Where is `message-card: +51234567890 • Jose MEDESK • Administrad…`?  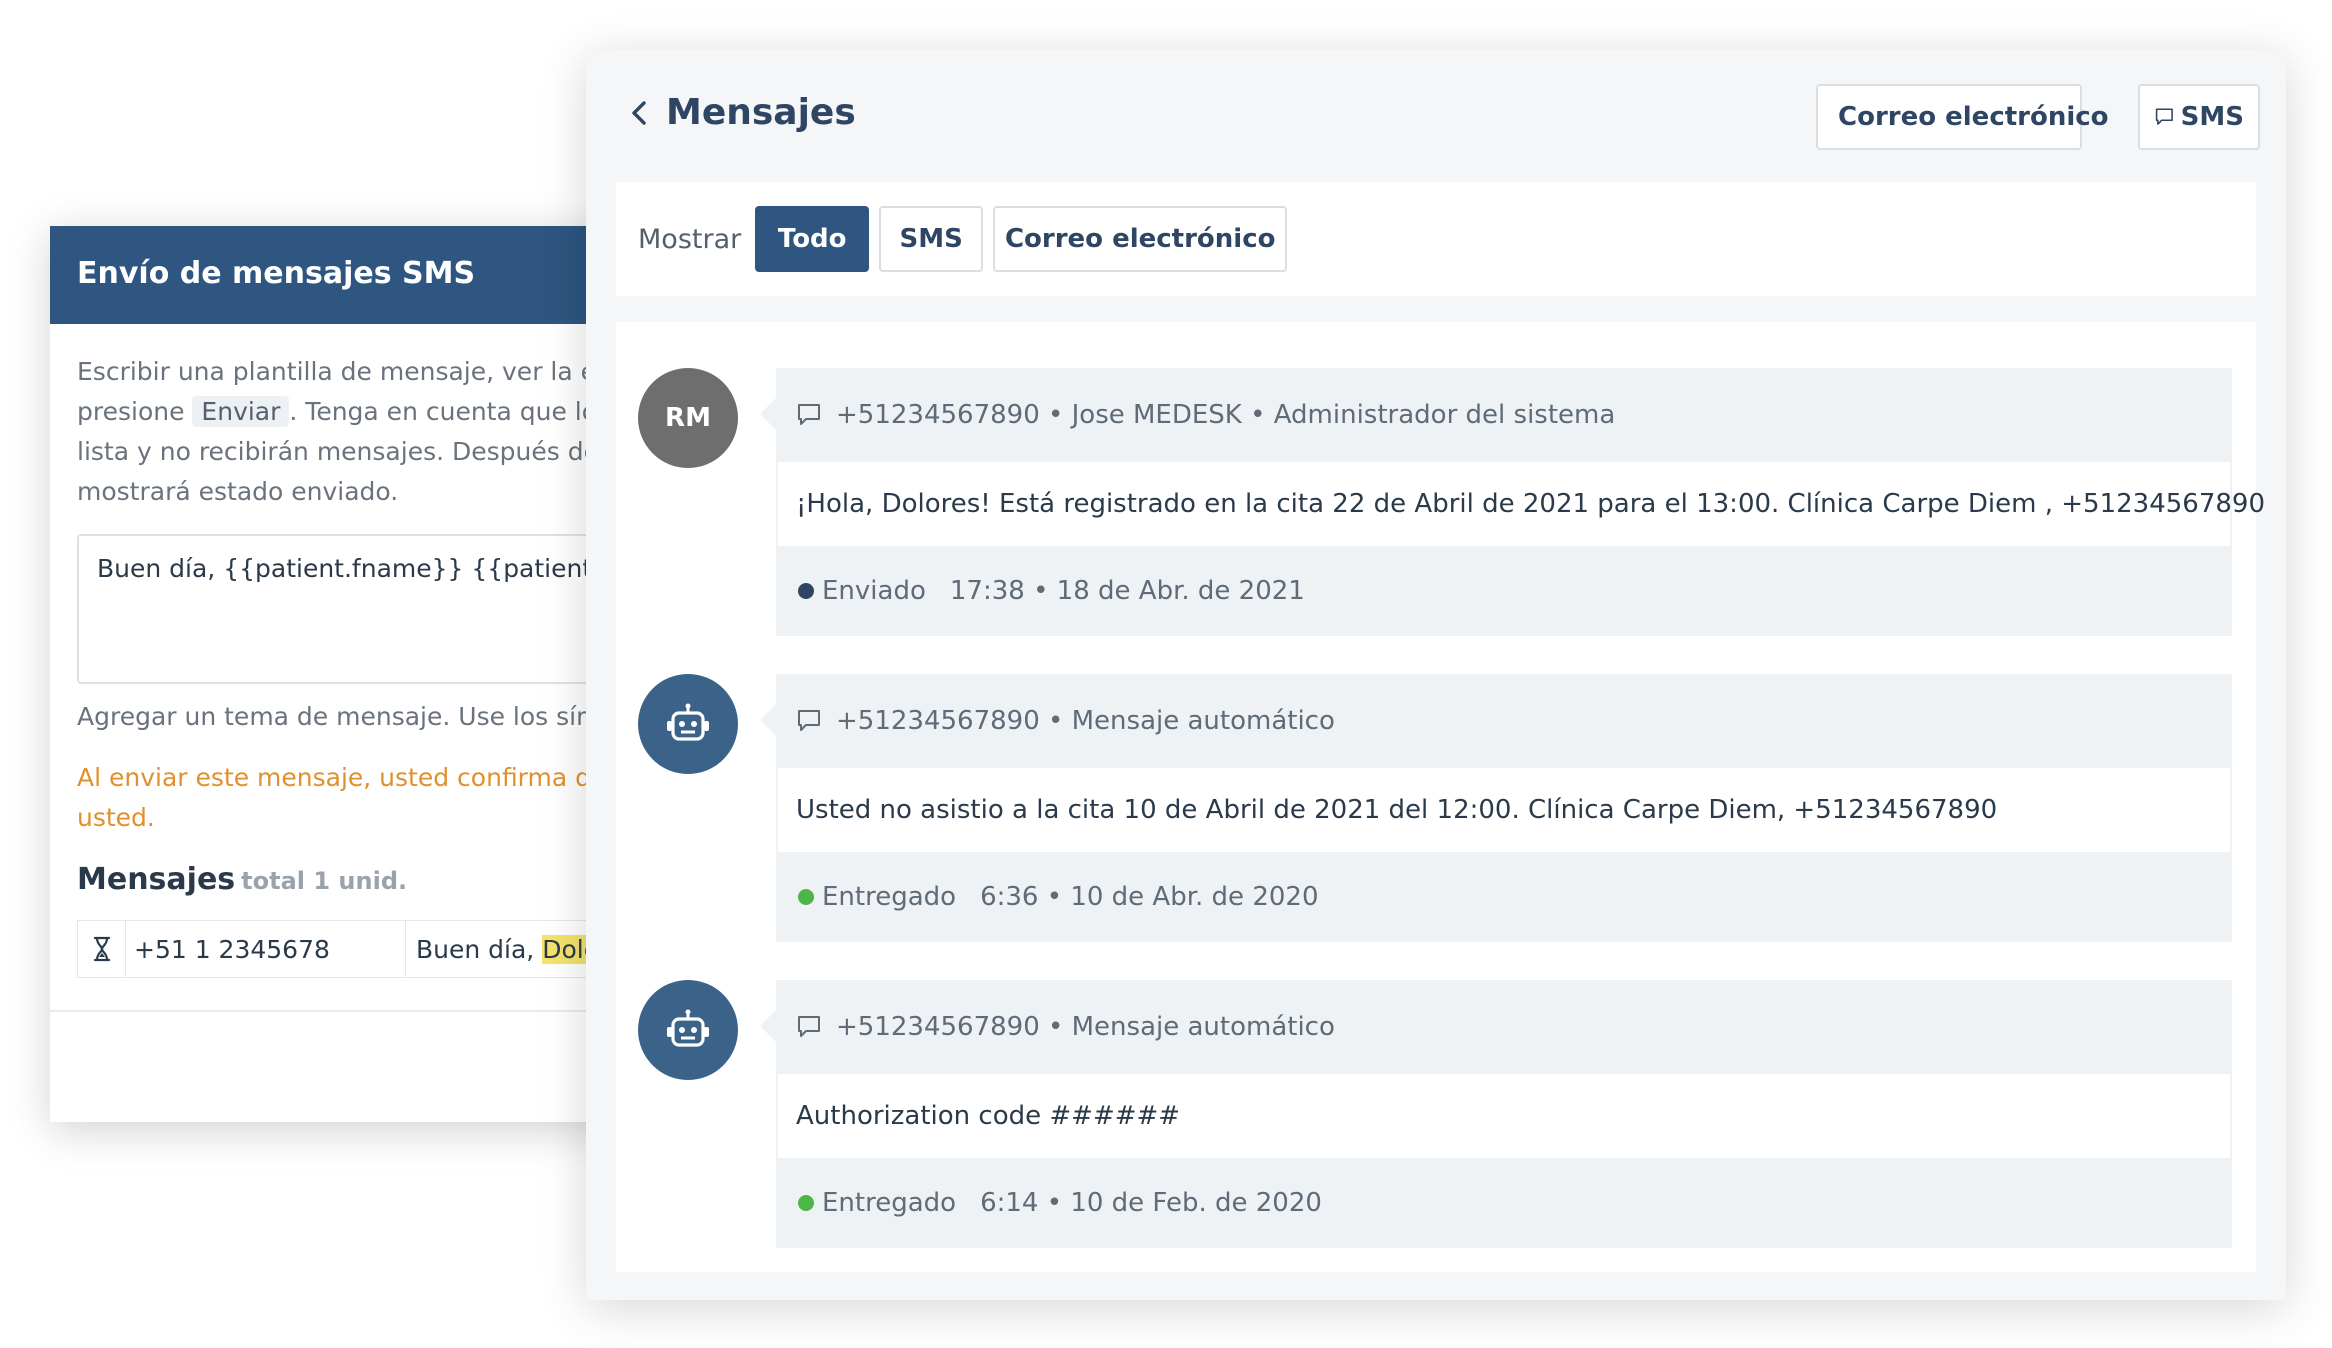 message-card: +51234567890 • Jose MEDESK • Administrad… is located at coordinates (1512, 502).